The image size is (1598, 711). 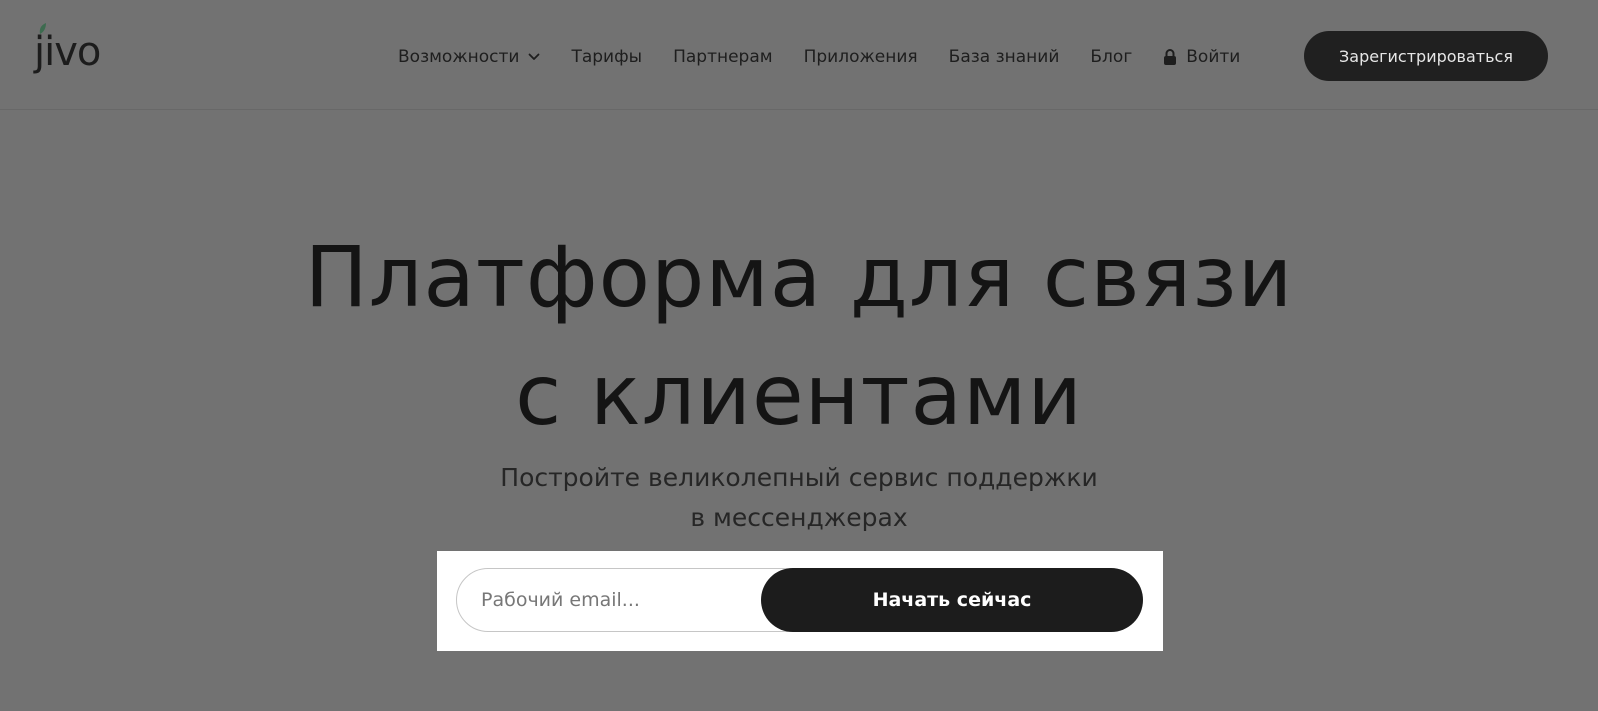 I want to click on nav-item-apps: Приложения, so click(x=861, y=57).